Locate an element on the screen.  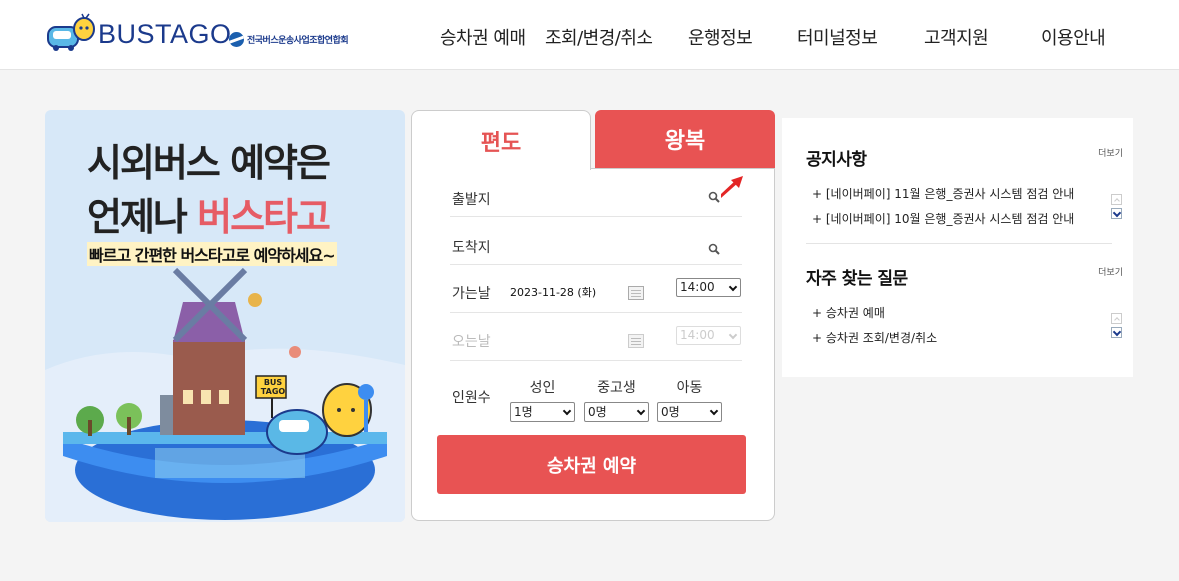
return-date-label: 오는날 is located at coordinates (471, 342).